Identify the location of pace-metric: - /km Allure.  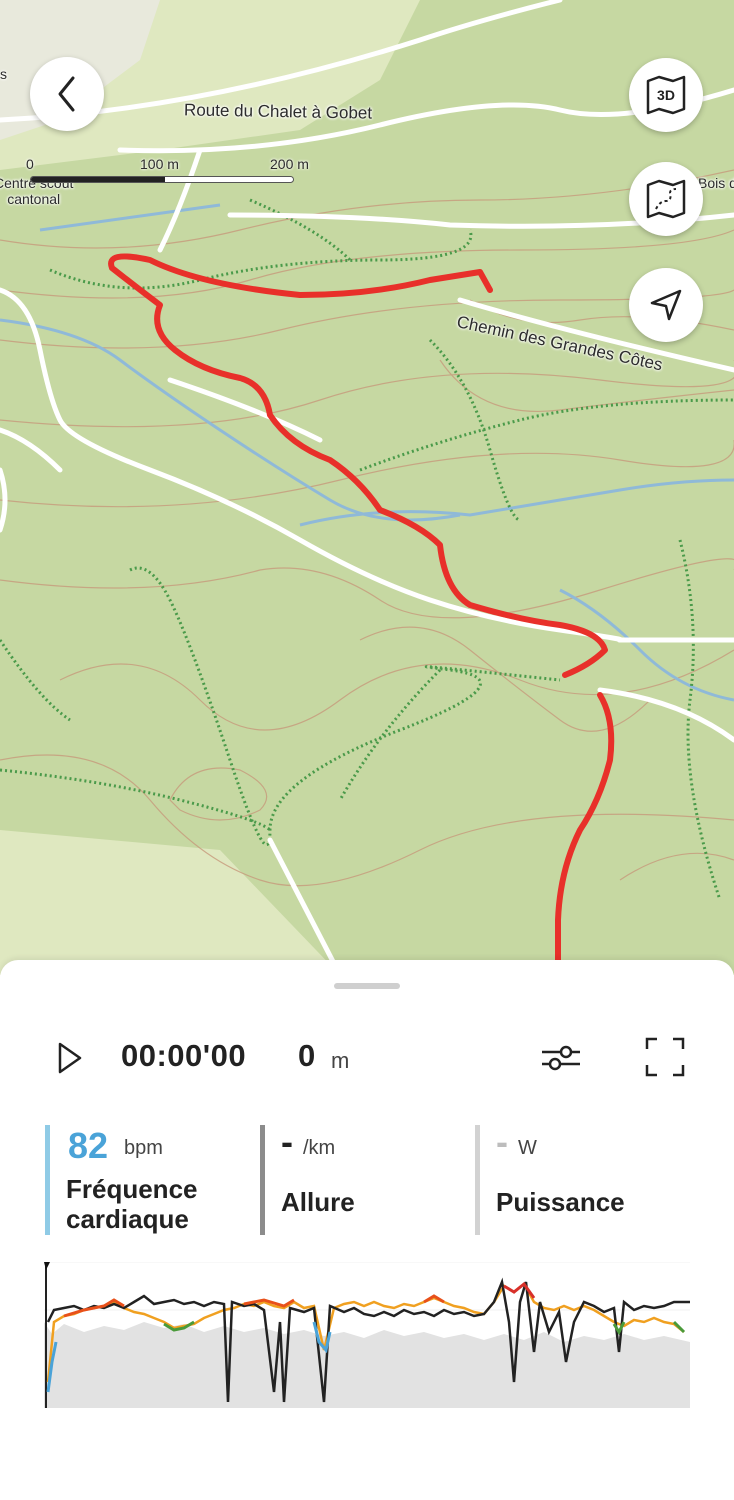
(362, 1178).